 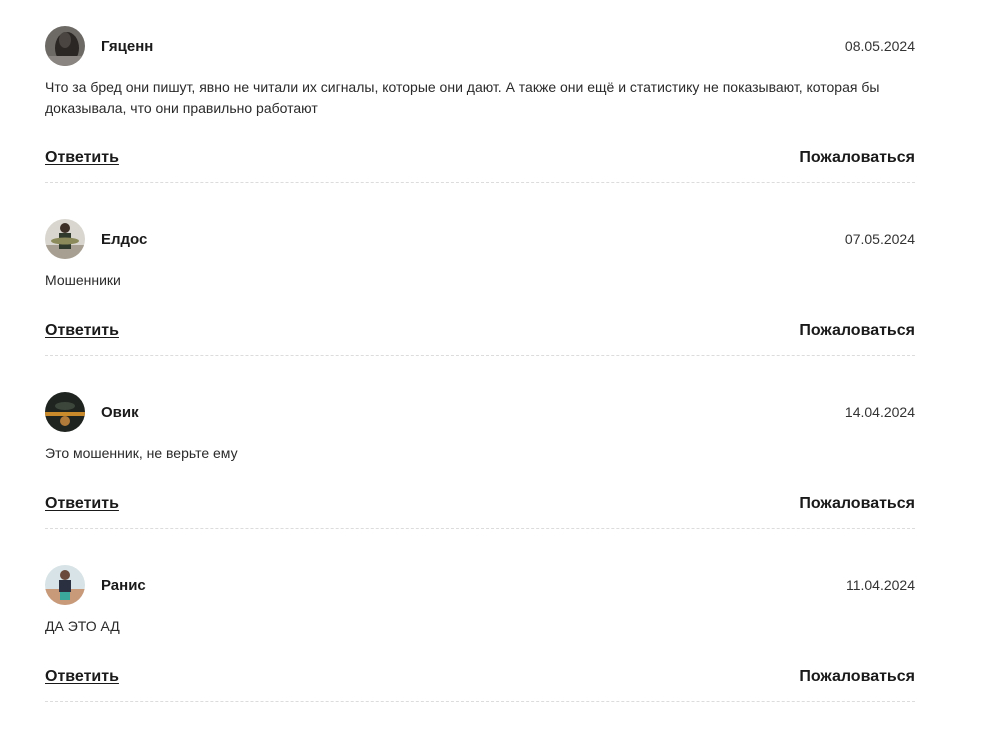 I want to click on comment-date: 08.05.2024, so click(x=879, y=46).